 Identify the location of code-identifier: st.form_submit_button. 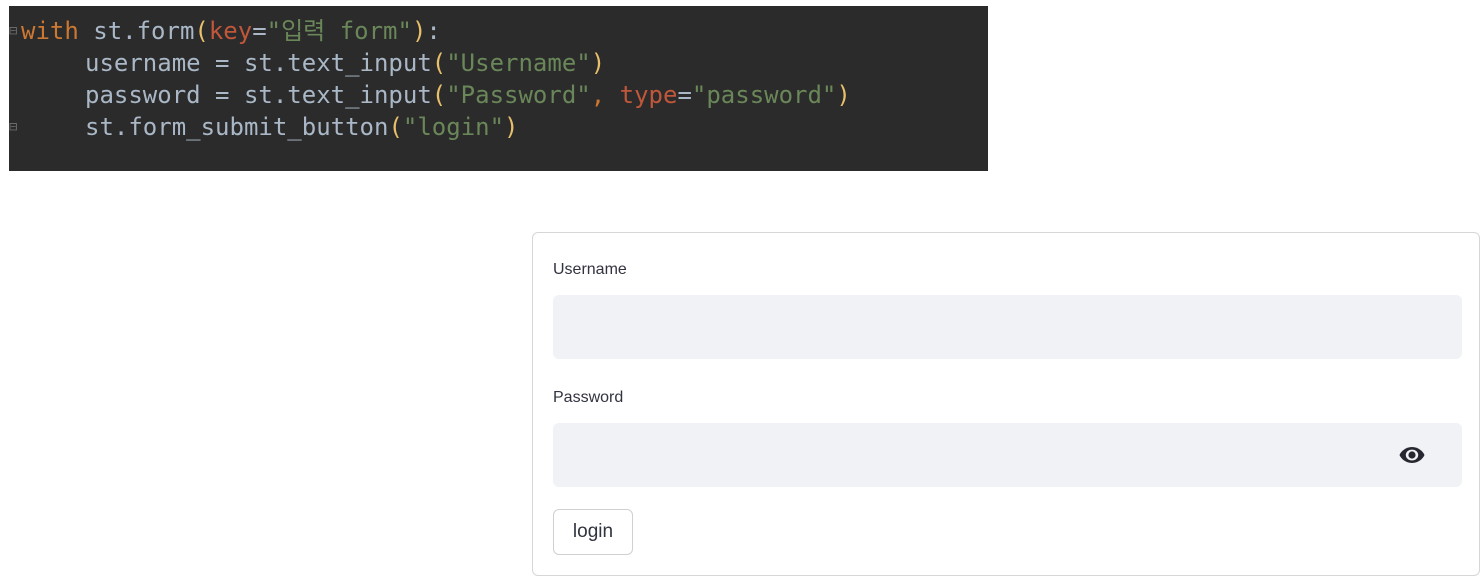
(237, 127).